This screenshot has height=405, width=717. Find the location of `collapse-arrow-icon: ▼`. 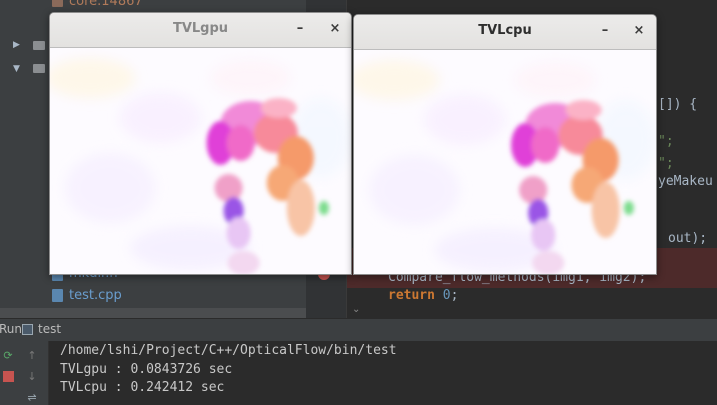

collapse-arrow-icon: ▼ is located at coordinates (16, 69).